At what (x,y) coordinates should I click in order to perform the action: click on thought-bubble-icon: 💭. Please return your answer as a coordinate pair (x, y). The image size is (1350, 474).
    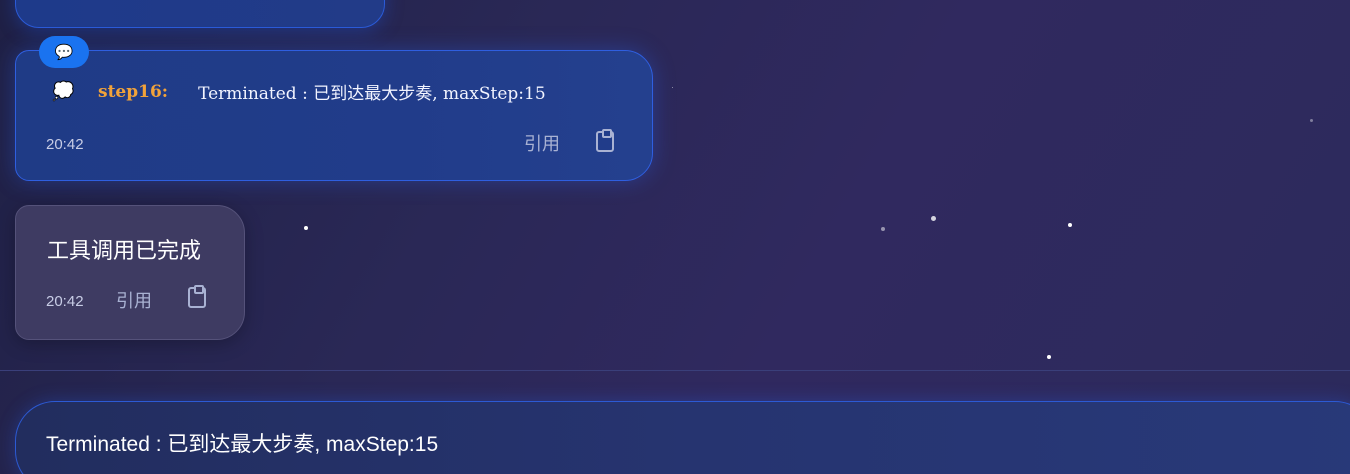
    Looking at the image, I should click on (63, 91).